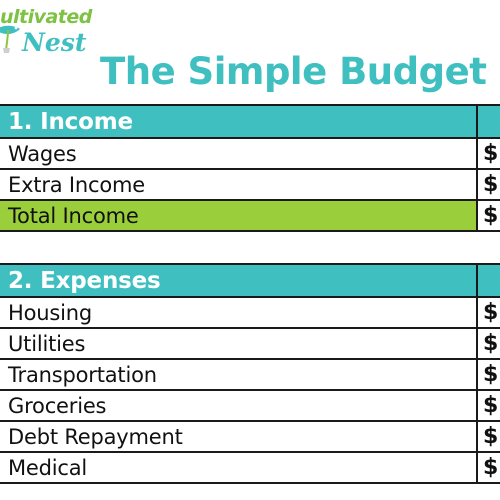 Image resolution: width=500 pixels, height=500 pixels. I want to click on row-label-wages: Wages, so click(239, 153).